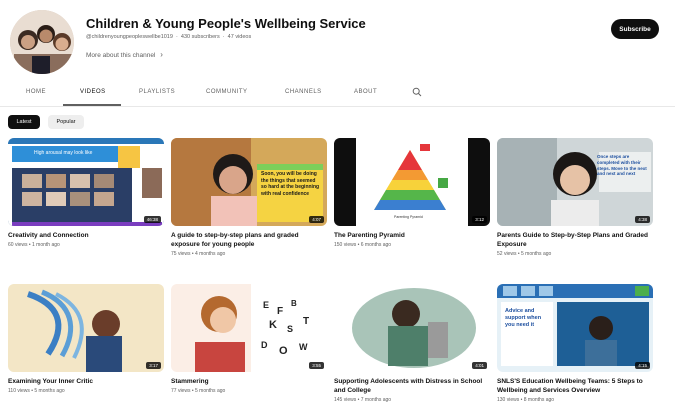 The image size is (675, 406). What do you see at coordinates (316, 365) in the screenshot?
I see `video-duration: 3:55` at bounding box center [316, 365].